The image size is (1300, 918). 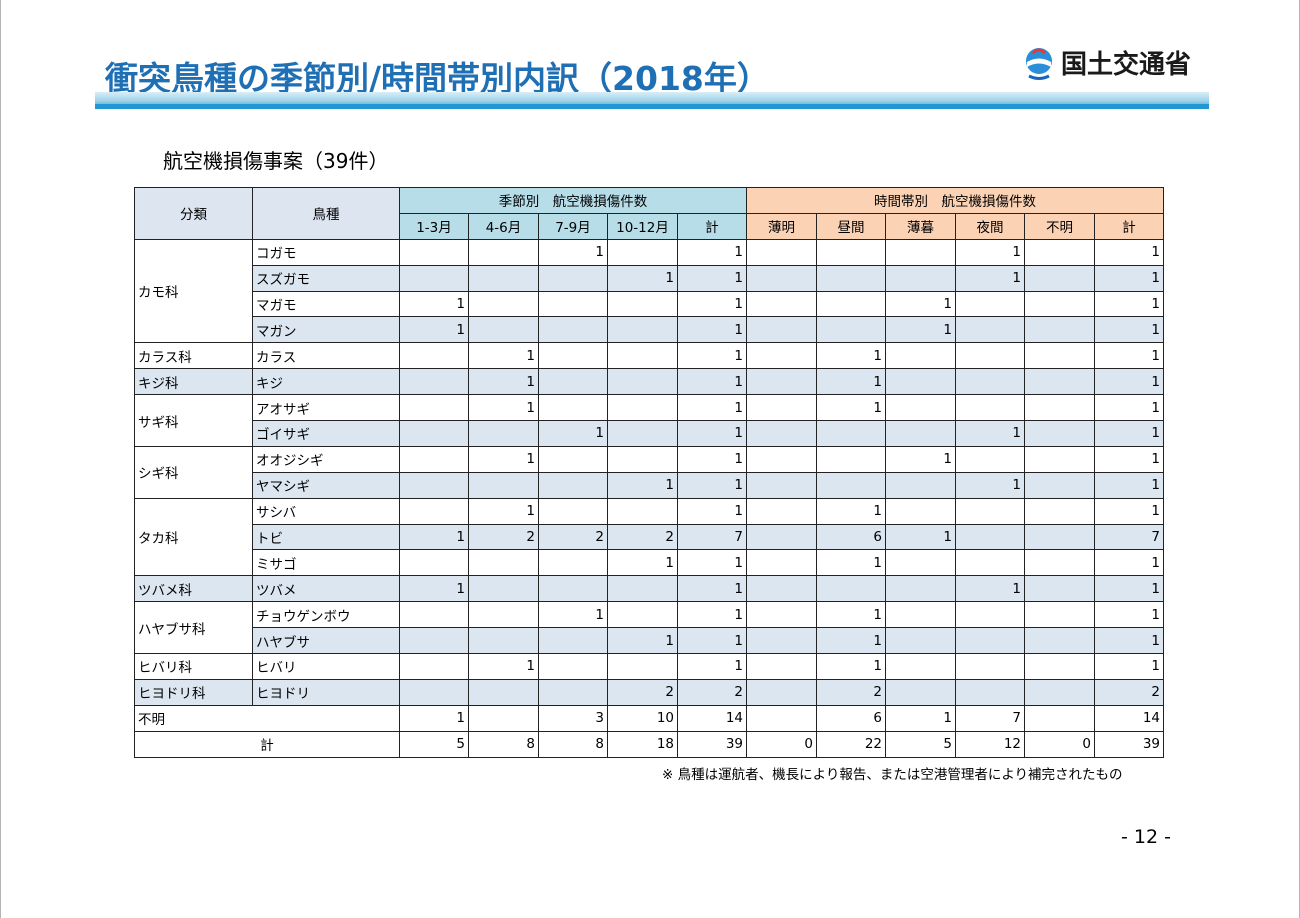 I want to click on header-season-group: 季節別 航空機損傷件数, so click(x=573, y=200).